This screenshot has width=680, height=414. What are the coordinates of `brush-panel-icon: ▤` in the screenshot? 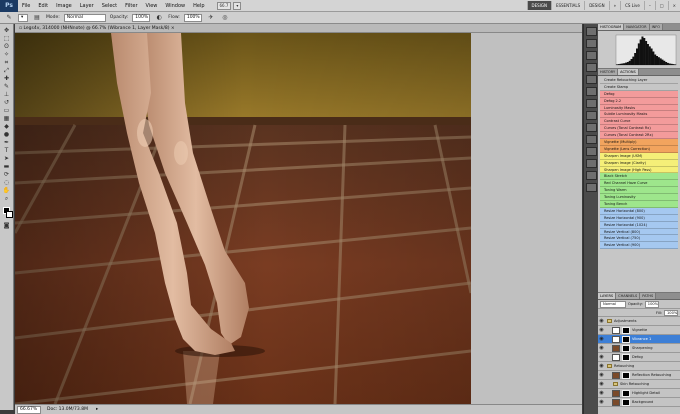 It's located at (37, 17).